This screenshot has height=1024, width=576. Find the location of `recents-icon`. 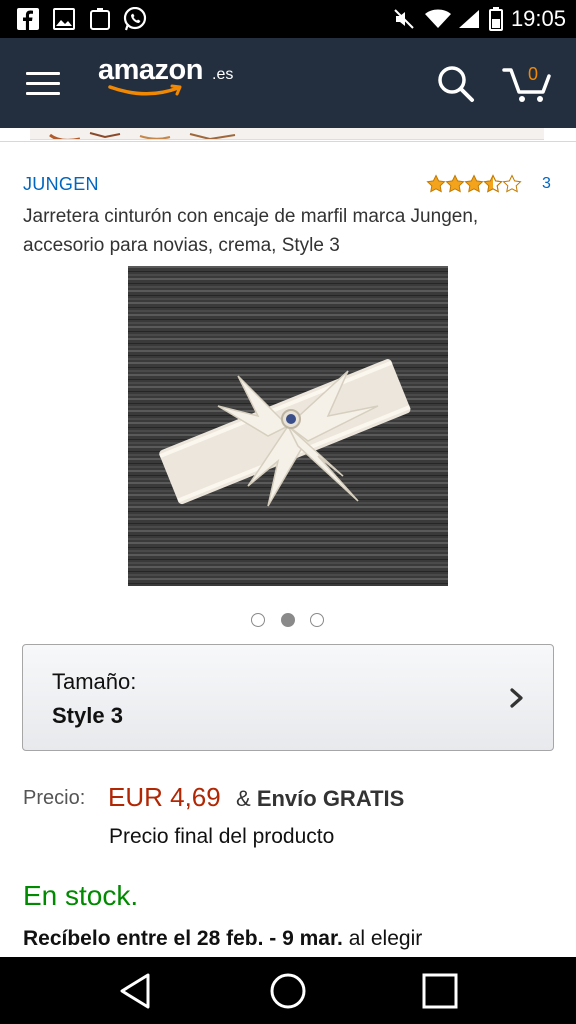

recents-icon is located at coordinates (440, 991).